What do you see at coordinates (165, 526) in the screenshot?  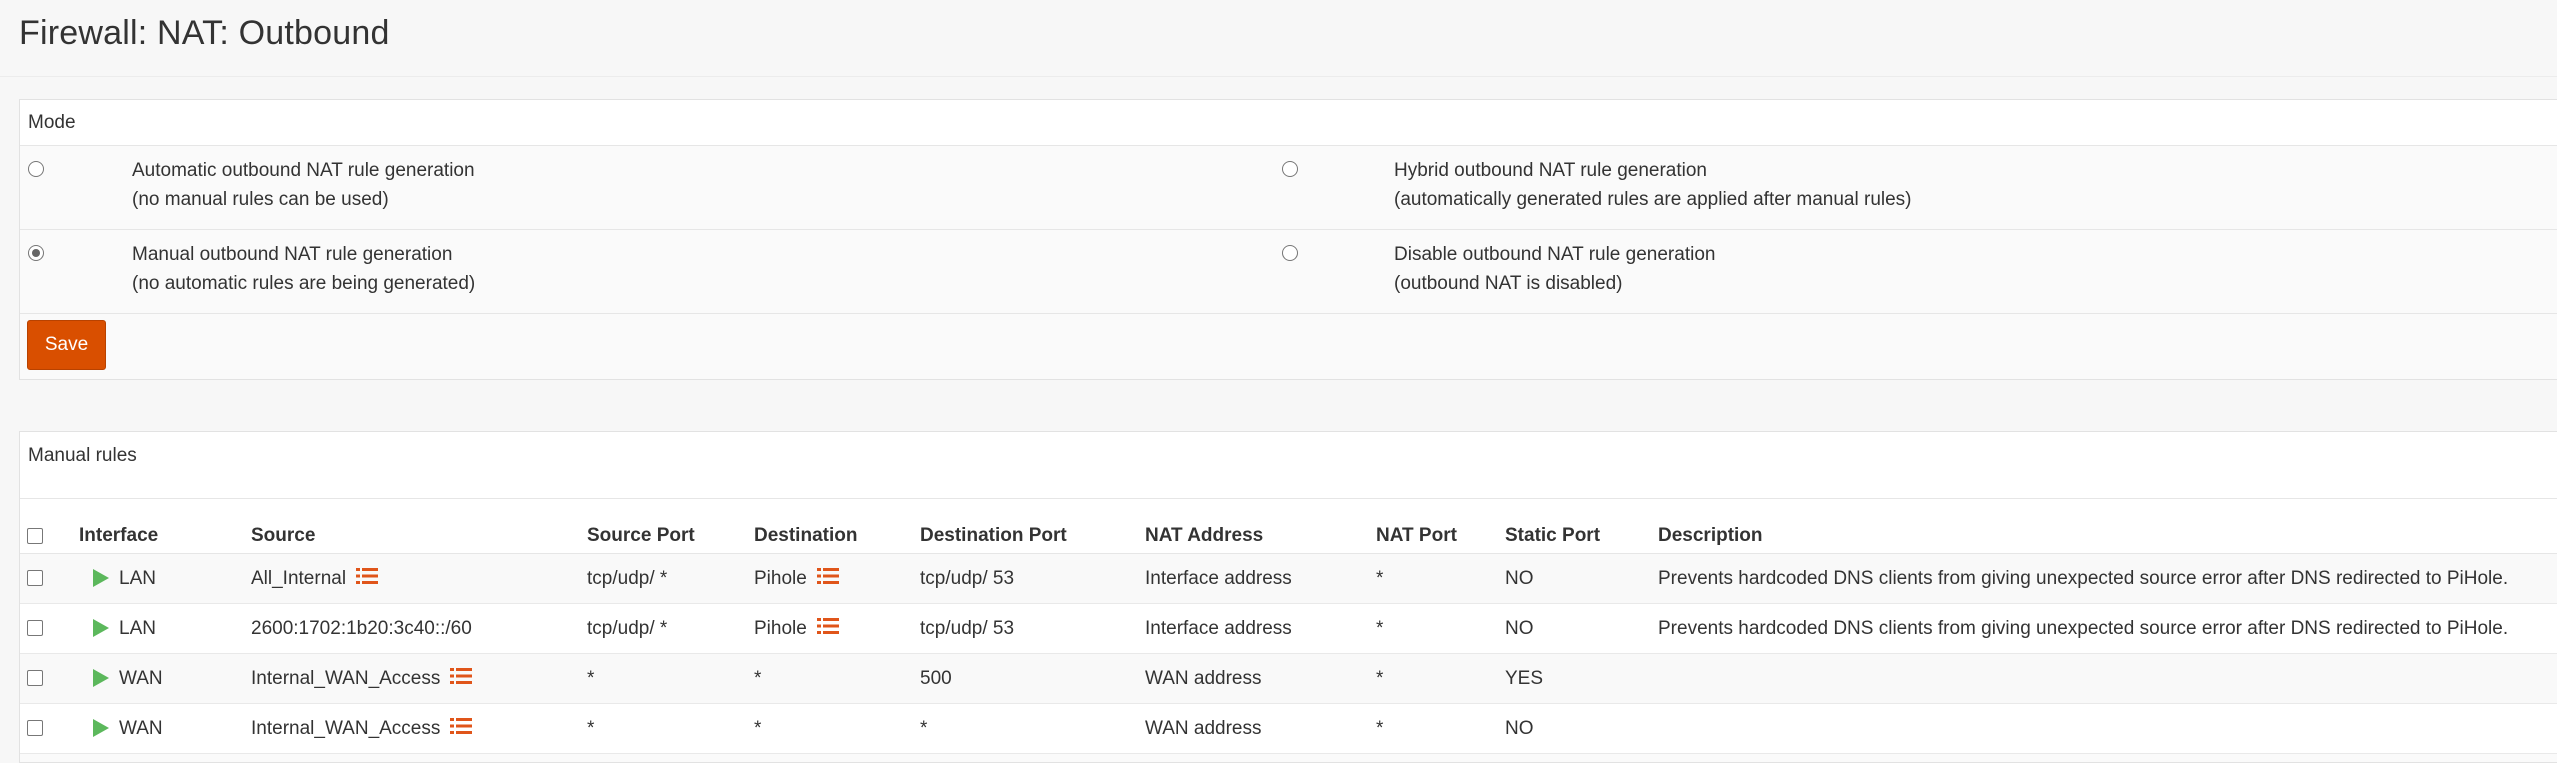 I see `col-interface: Interface` at bounding box center [165, 526].